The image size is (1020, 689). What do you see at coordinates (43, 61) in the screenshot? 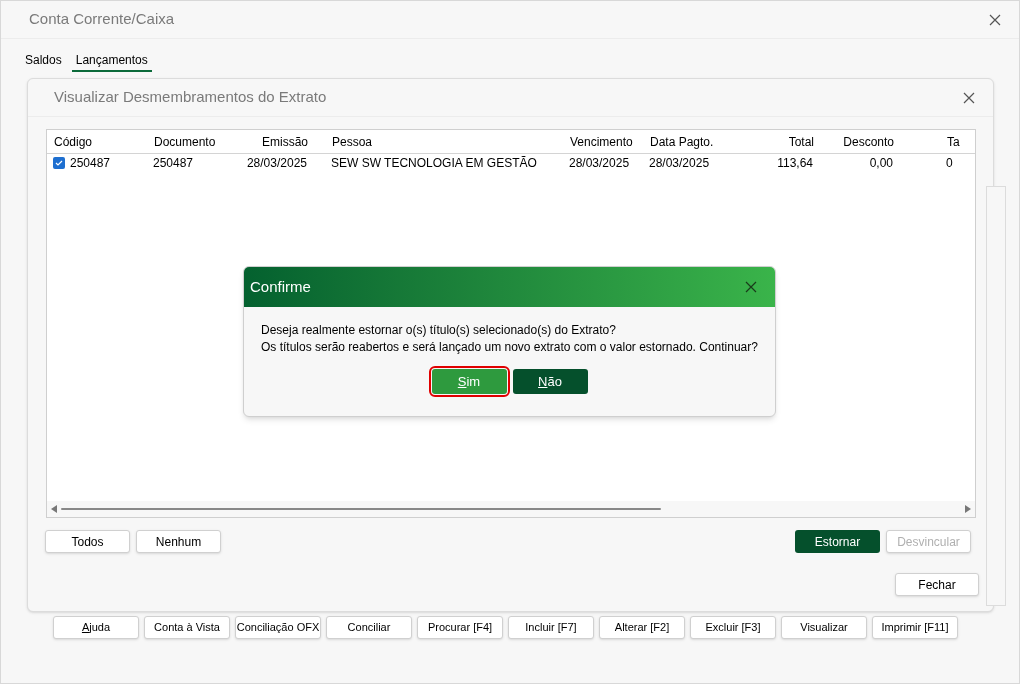
I see `tab: Saldos` at bounding box center [43, 61].